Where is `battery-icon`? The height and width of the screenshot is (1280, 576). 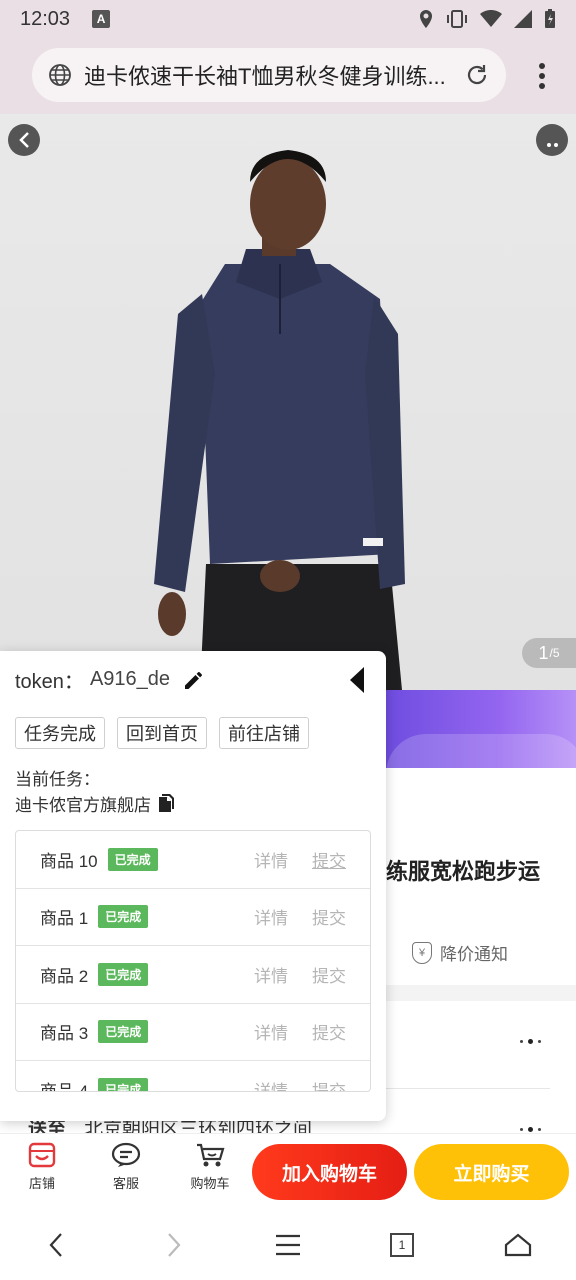
battery-icon is located at coordinates (550, 18).